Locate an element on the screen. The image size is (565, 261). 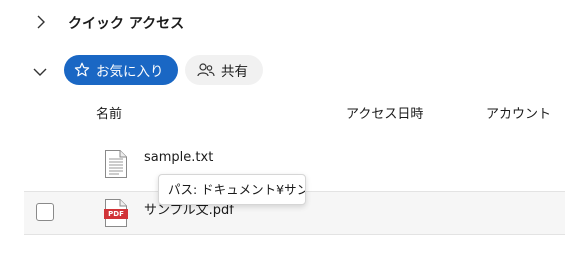
row-checkbox is located at coordinates (45, 212).